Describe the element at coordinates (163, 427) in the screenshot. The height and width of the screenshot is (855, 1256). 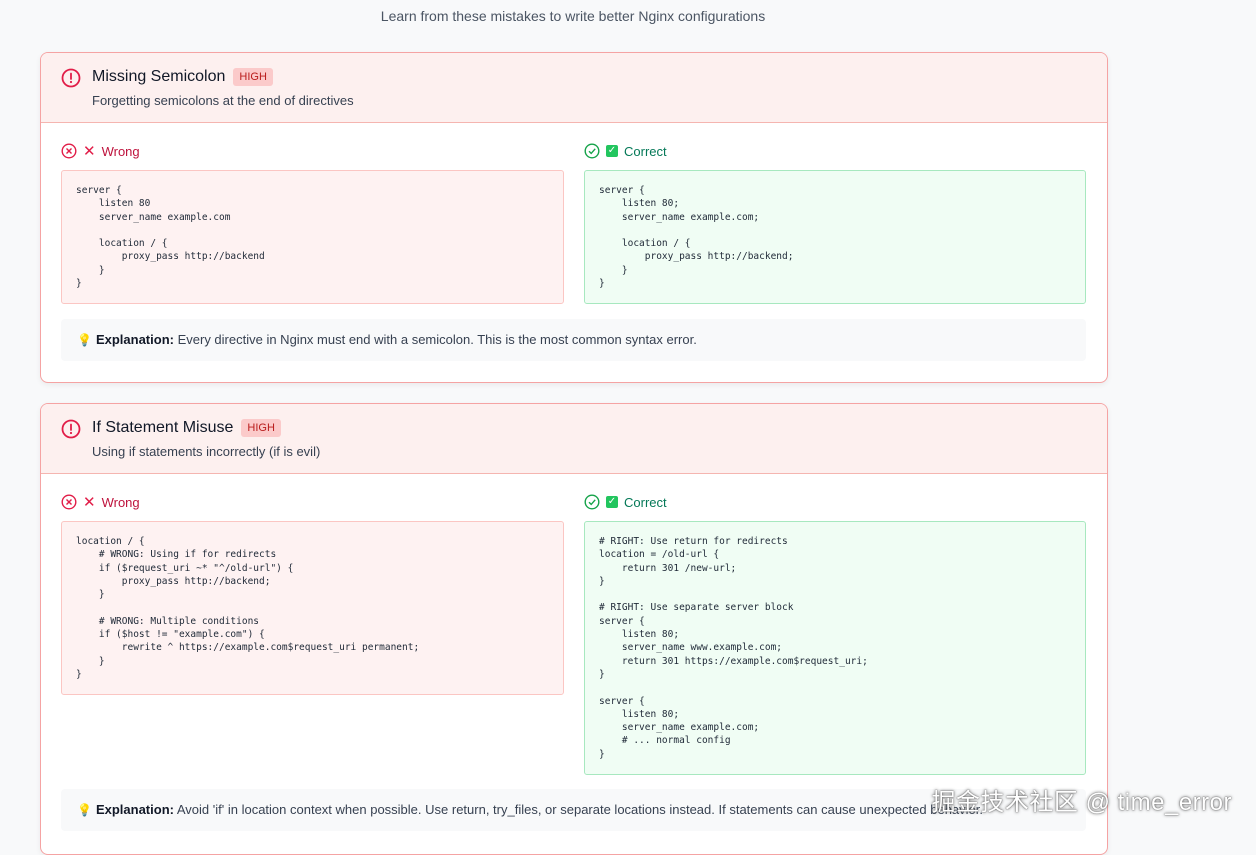
I see `card-title: If Statement Misuse` at that location.